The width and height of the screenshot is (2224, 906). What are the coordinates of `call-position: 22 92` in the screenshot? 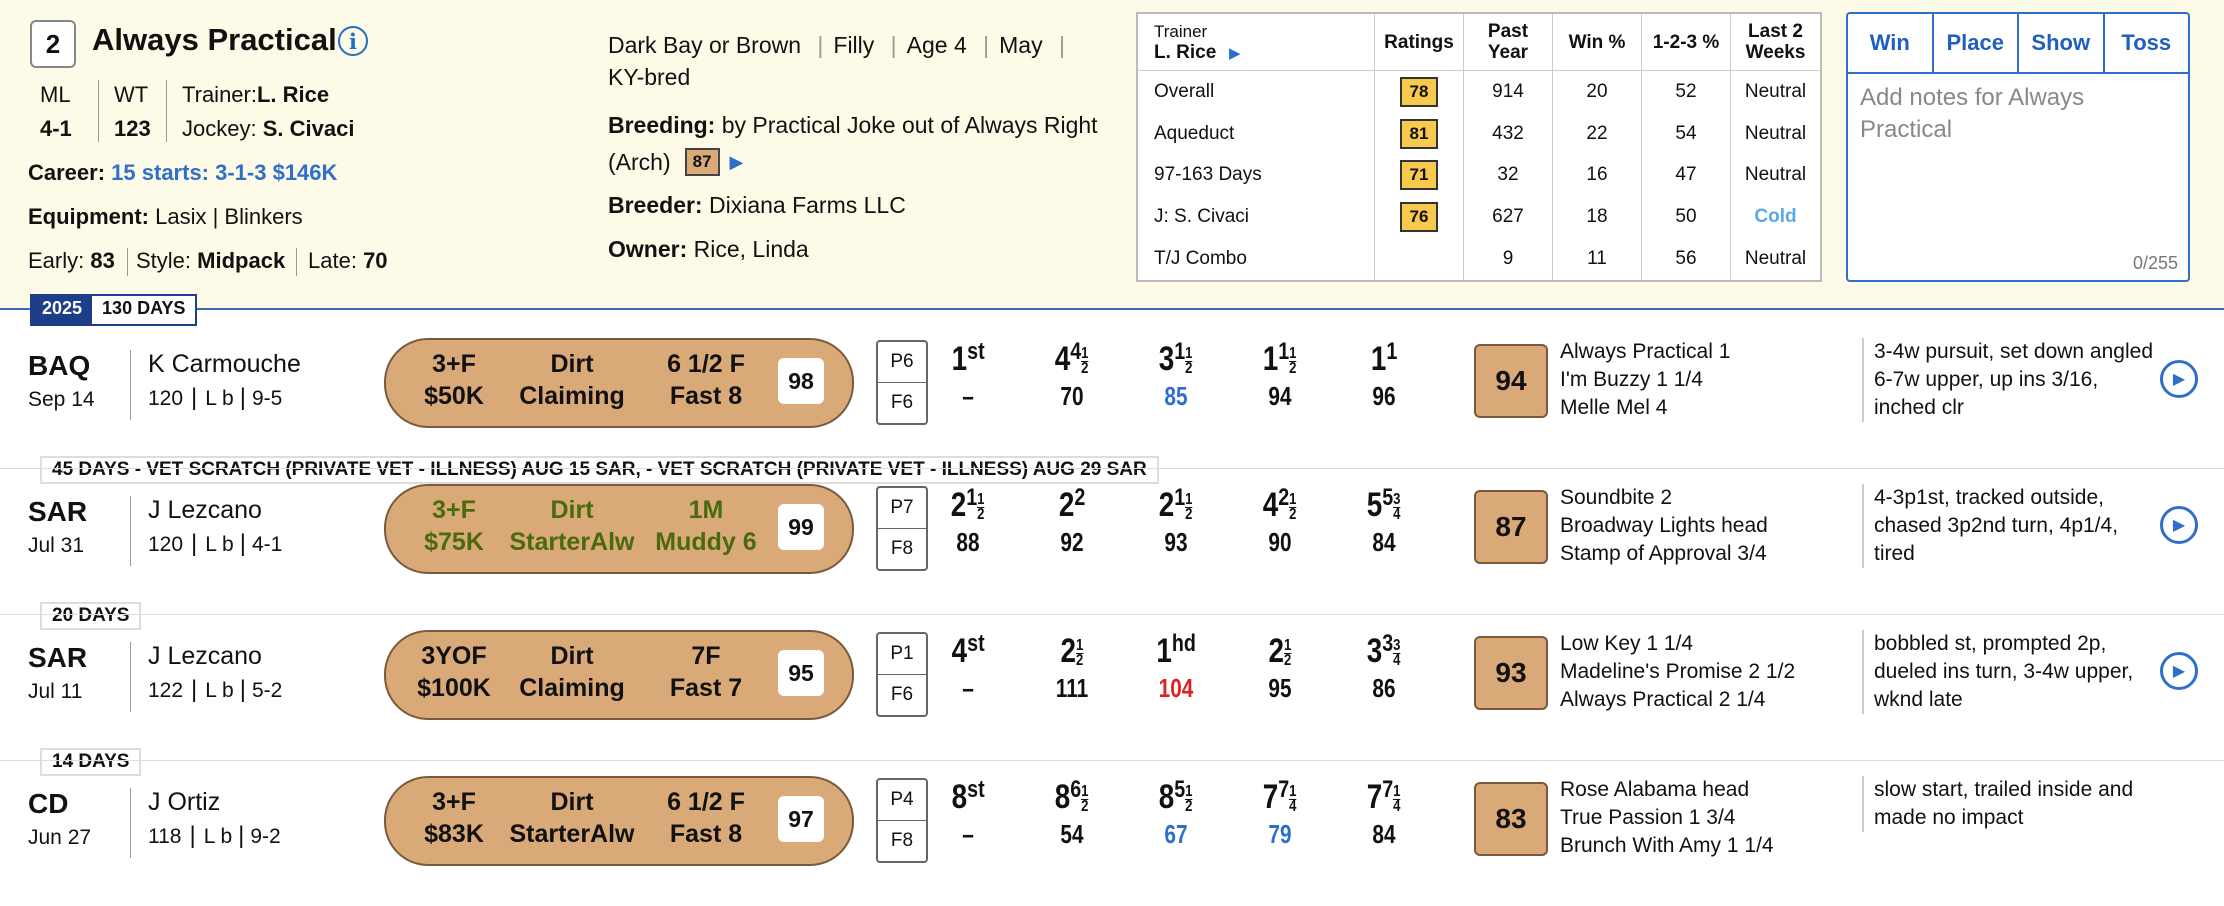 It's located at (1072, 521).